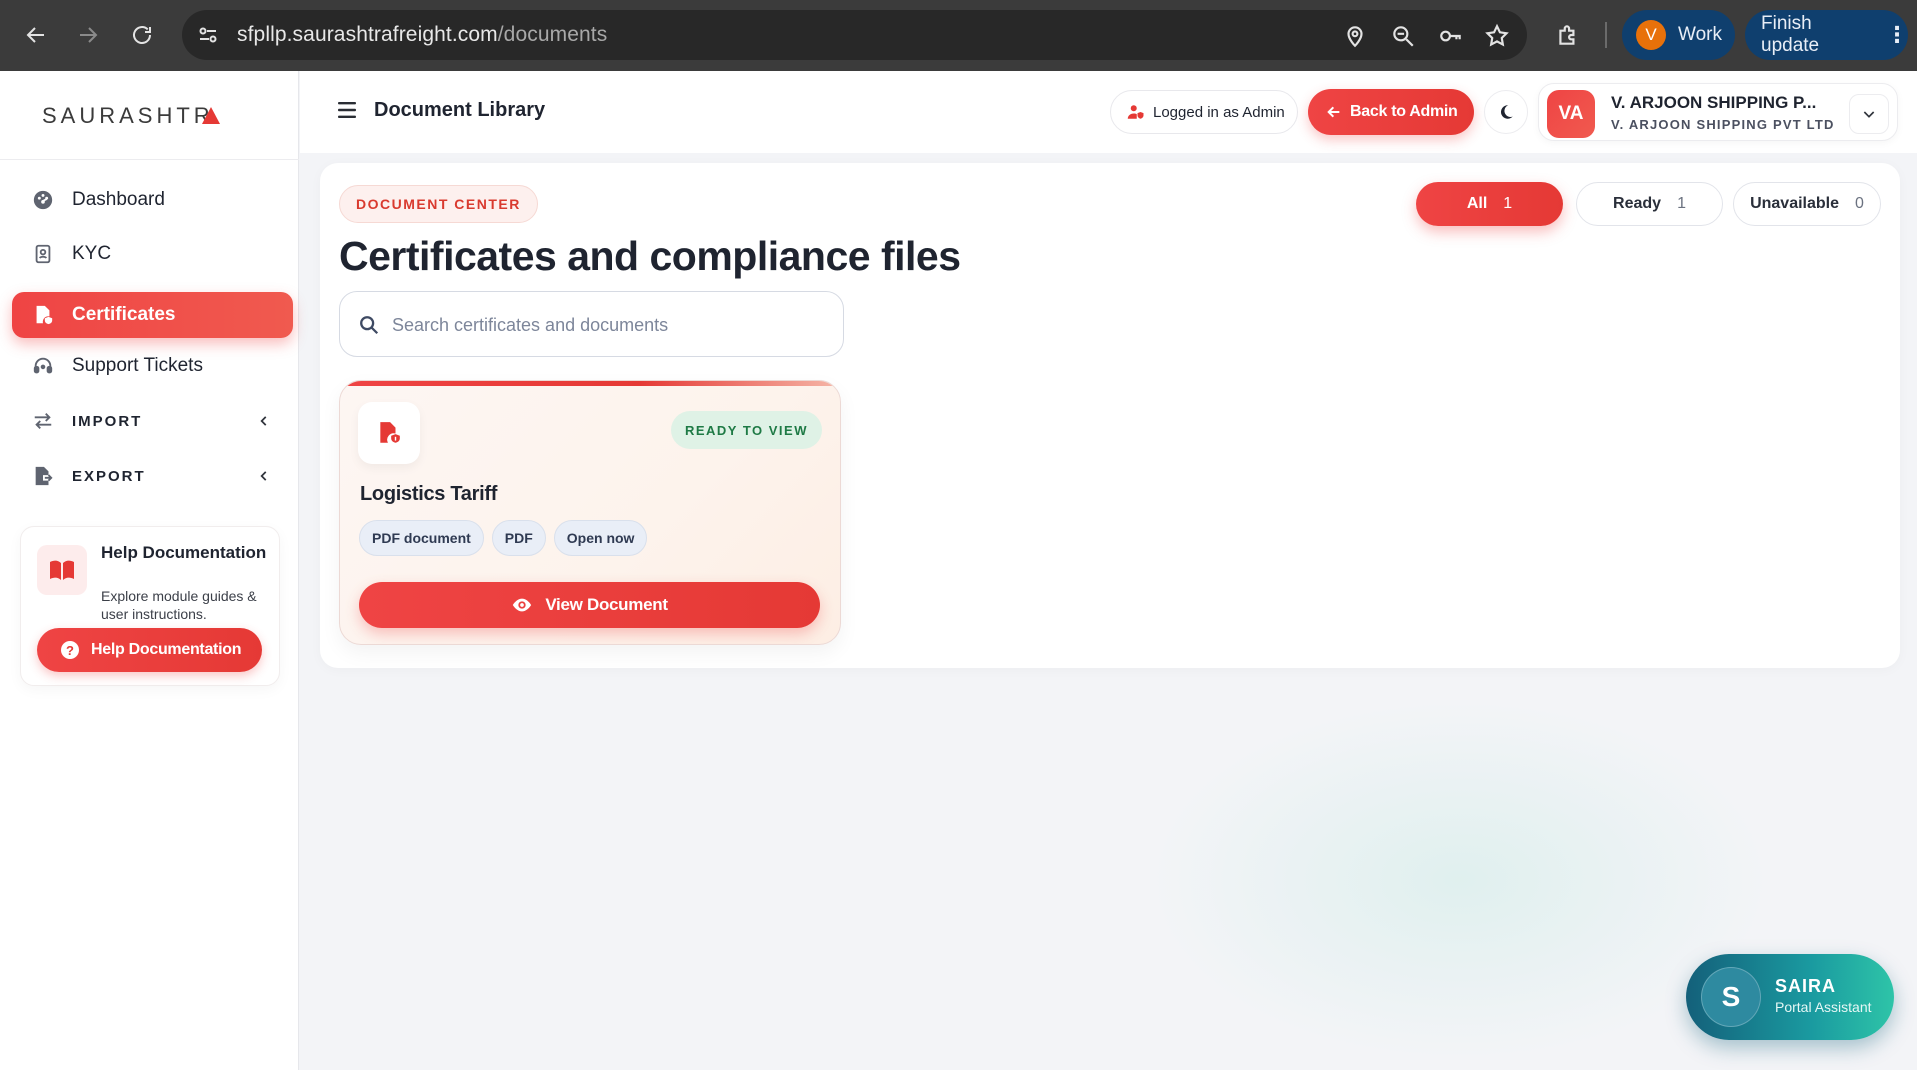 The image size is (1917, 1070). I want to click on sidebar-item-export: EXPORT, so click(152, 476).